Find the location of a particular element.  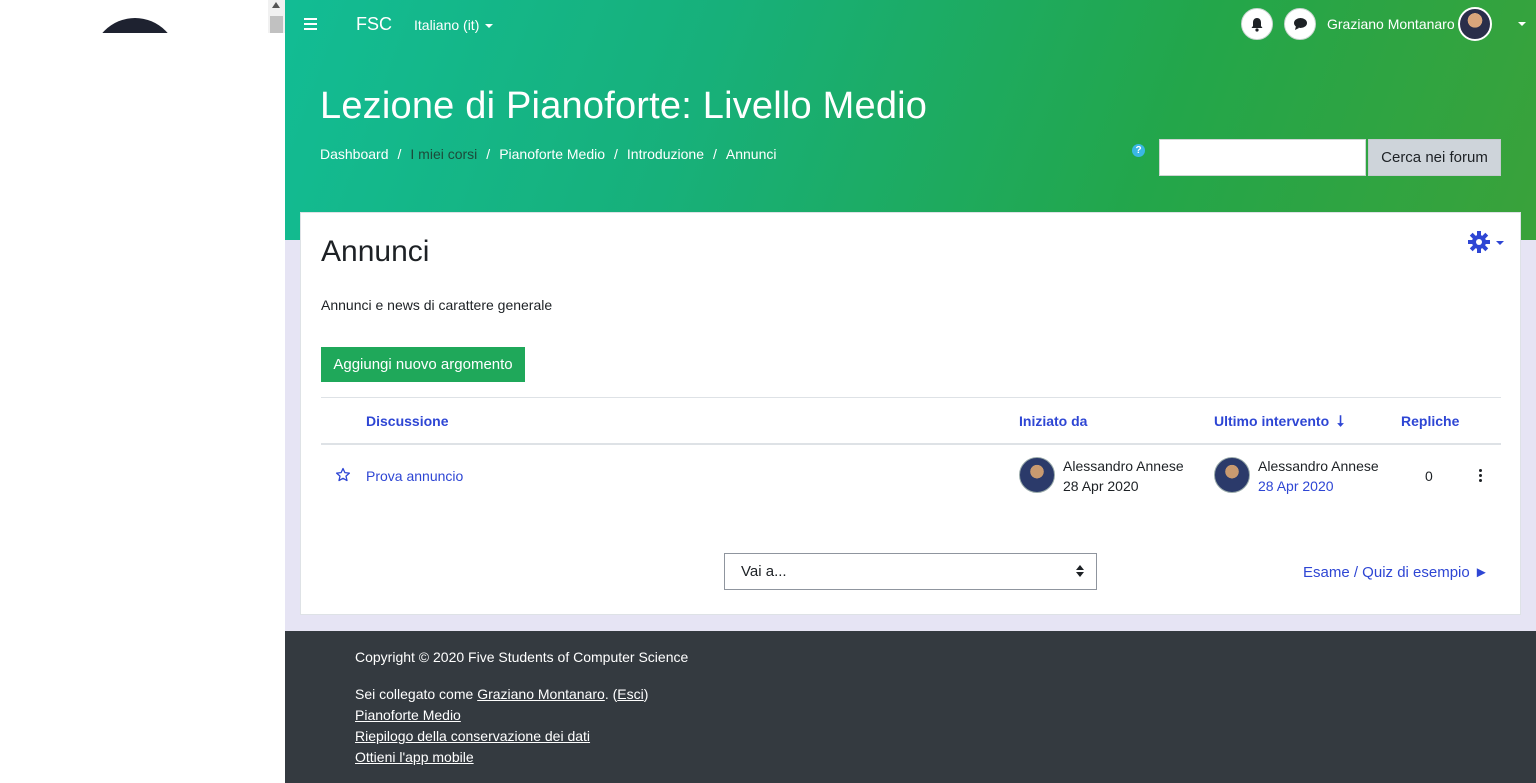

drawer-scrollbar is located at coordinates (276, 16).